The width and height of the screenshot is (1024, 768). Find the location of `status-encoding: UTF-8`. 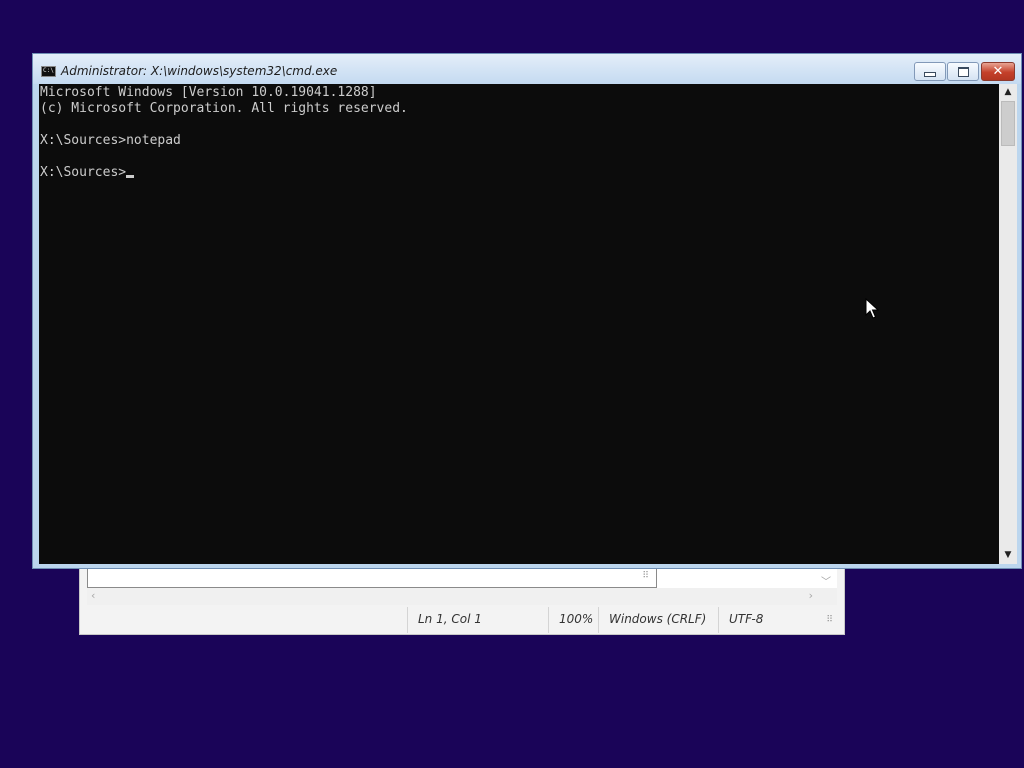

status-encoding: UTF-8 is located at coordinates (777, 620).